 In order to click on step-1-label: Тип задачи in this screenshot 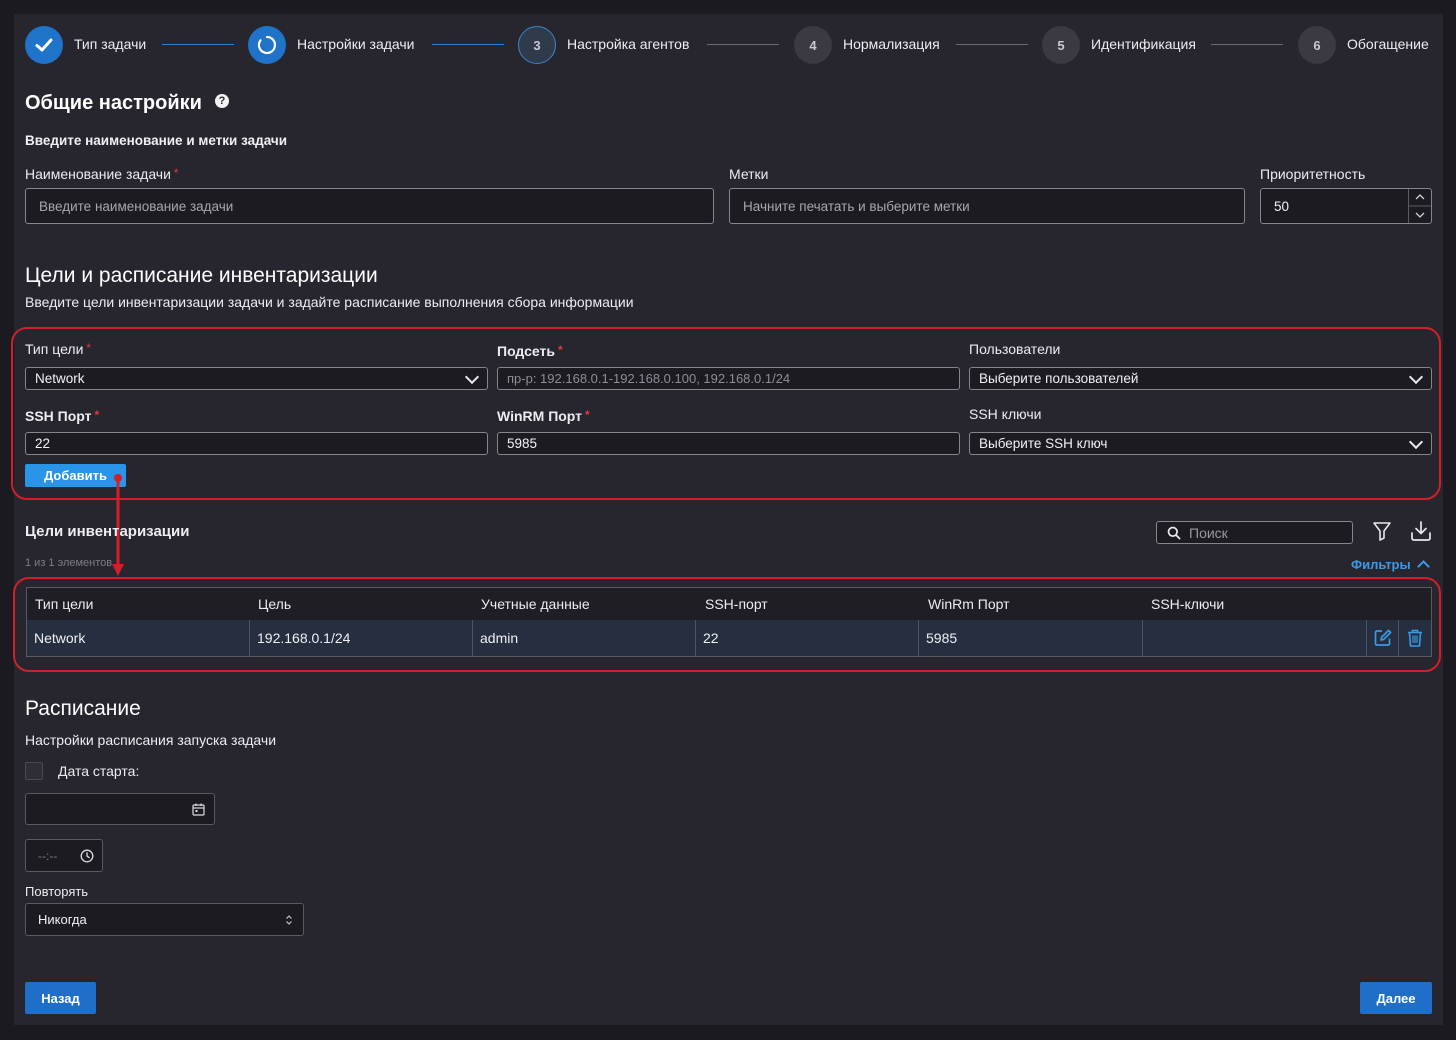, I will do `click(110, 44)`.